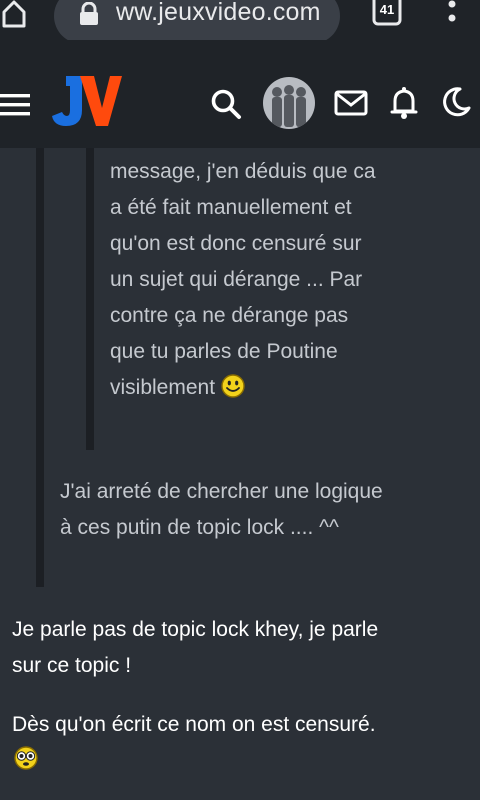 The image size is (480, 800). What do you see at coordinates (72, 665) in the screenshot?
I see `post-line: sur ce topic !` at bounding box center [72, 665].